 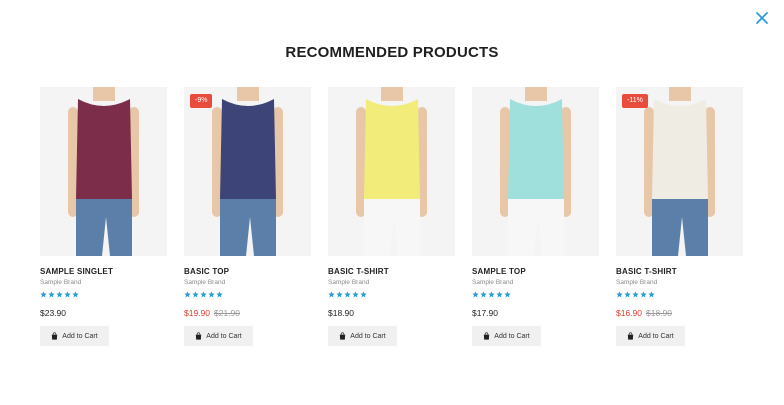 What do you see at coordinates (247, 171) in the screenshot?
I see `product-image: -9%` at bounding box center [247, 171].